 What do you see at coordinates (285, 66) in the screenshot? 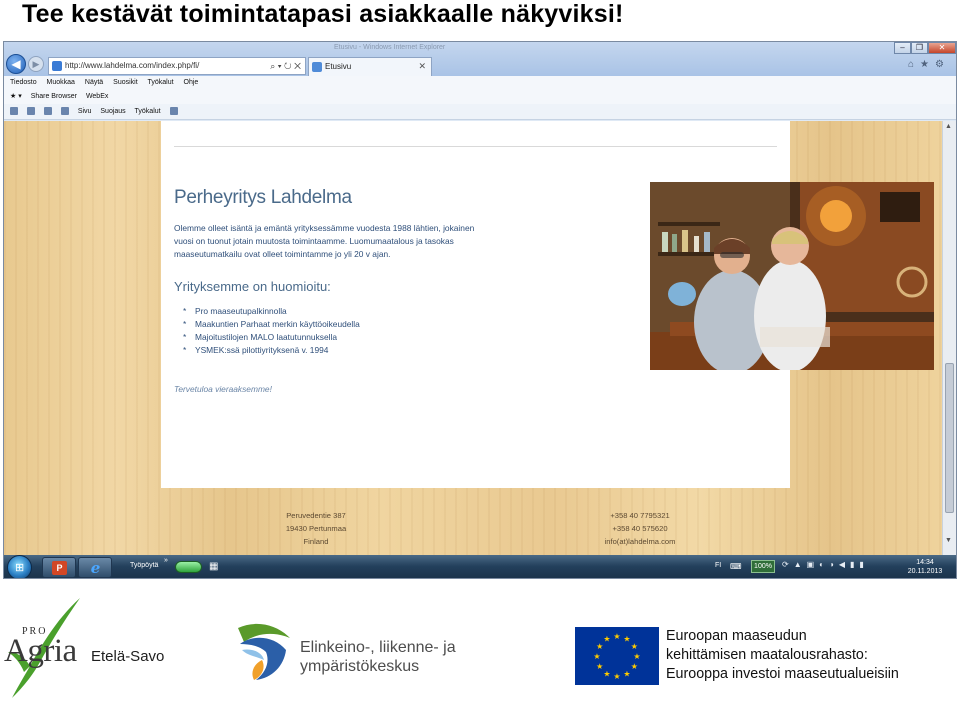
I see `address-actions: ⌕ ▾ ↻ ✕` at bounding box center [285, 66].